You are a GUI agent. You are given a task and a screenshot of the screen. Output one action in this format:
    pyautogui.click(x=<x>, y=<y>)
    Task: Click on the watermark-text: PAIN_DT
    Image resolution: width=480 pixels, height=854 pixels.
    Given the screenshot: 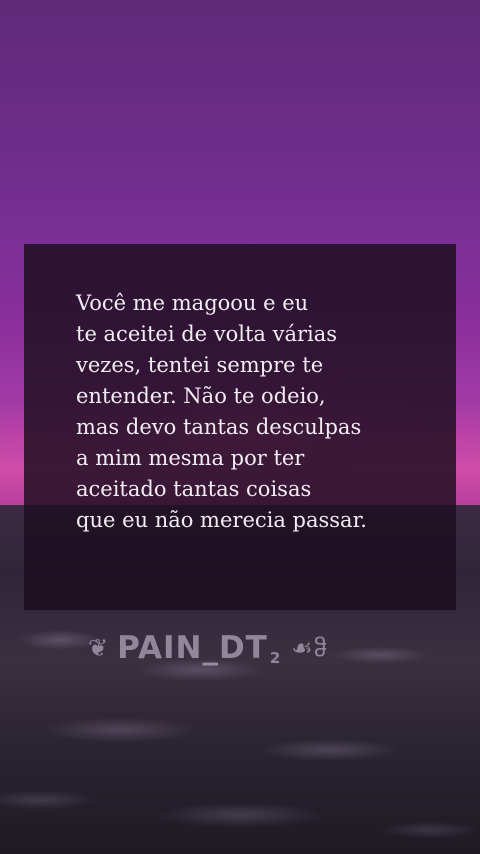 What is the action you would take?
    pyautogui.click(x=192, y=648)
    